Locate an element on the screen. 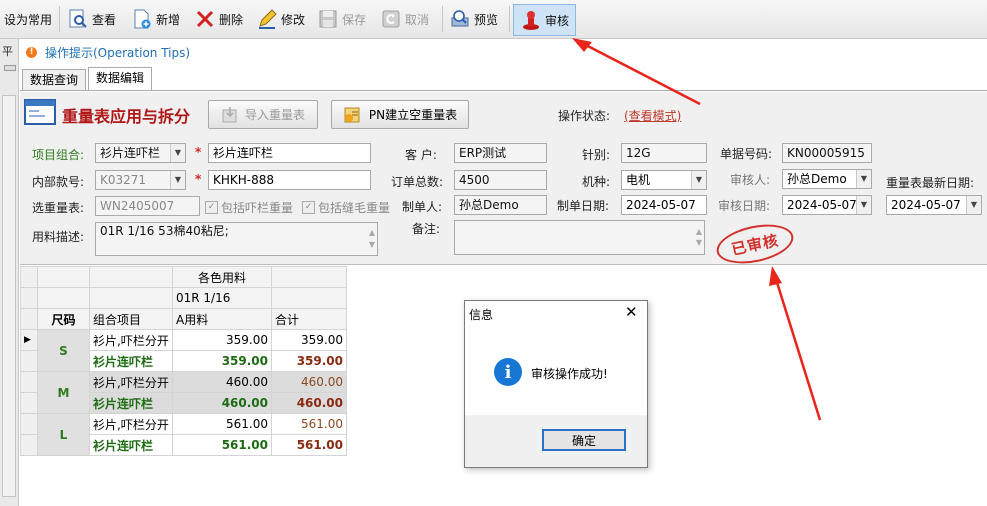 This screenshot has height=506, width=987. view-button: 查看 is located at coordinates (91, 19).